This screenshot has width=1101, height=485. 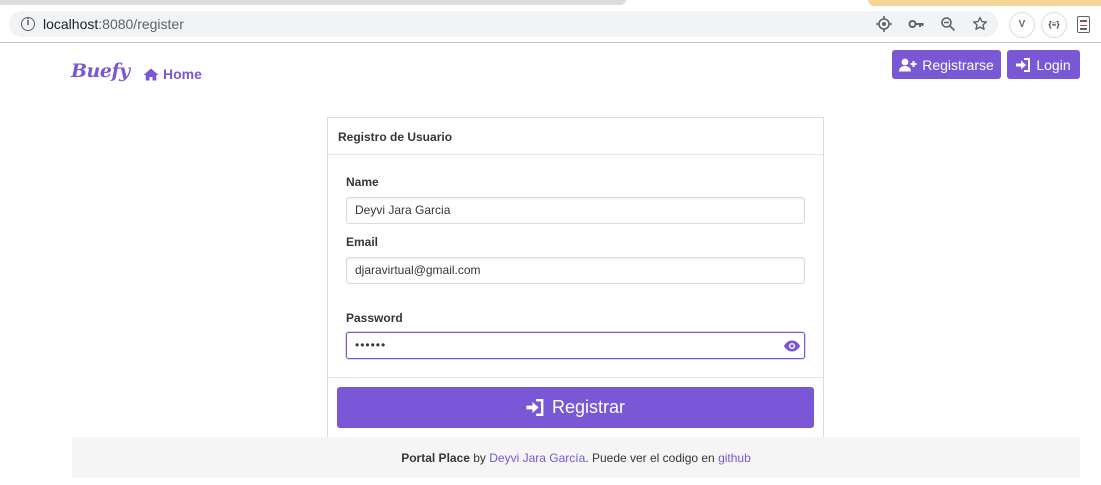 I want to click on register-button-label: Registrarse, so click(x=958, y=64).